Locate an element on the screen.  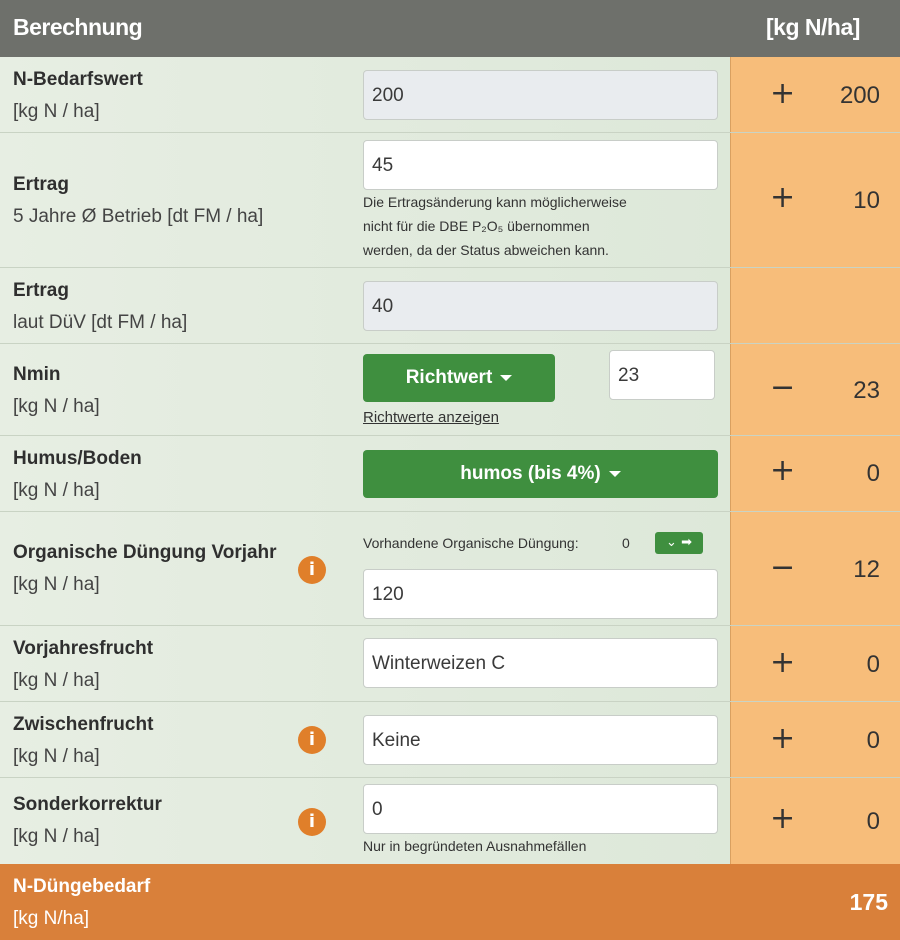
row-label: Organische Düngung Vorjahr is located at coordinates (145, 552).